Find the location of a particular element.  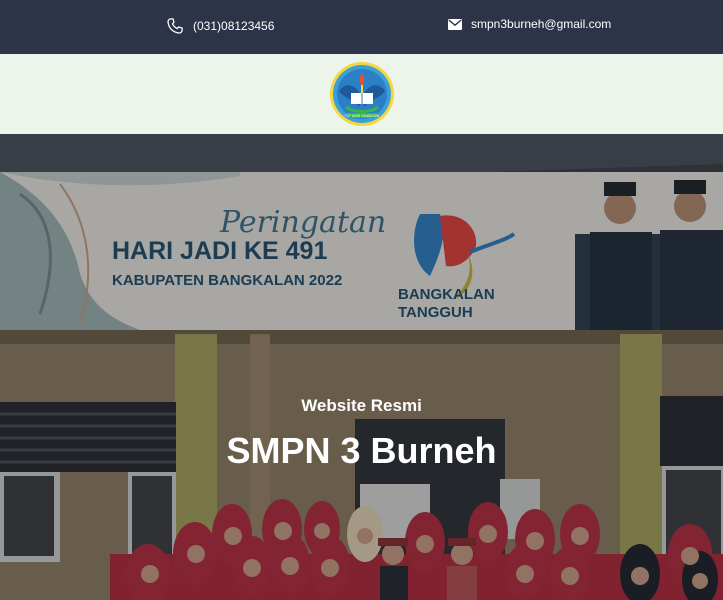

phone-contact: (031)08123456 is located at coordinates (220, 26).